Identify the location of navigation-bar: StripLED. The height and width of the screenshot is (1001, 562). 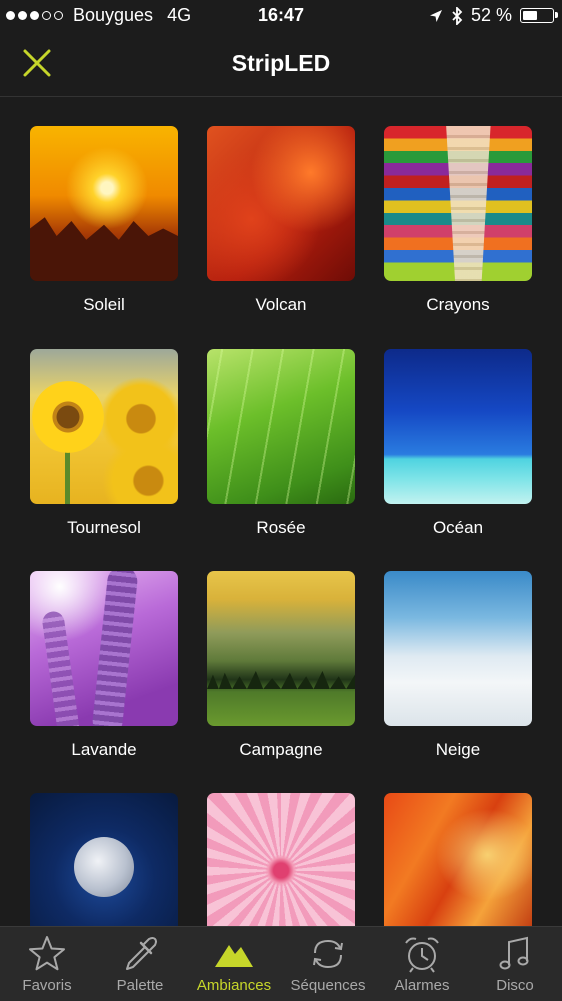
(281, 64).